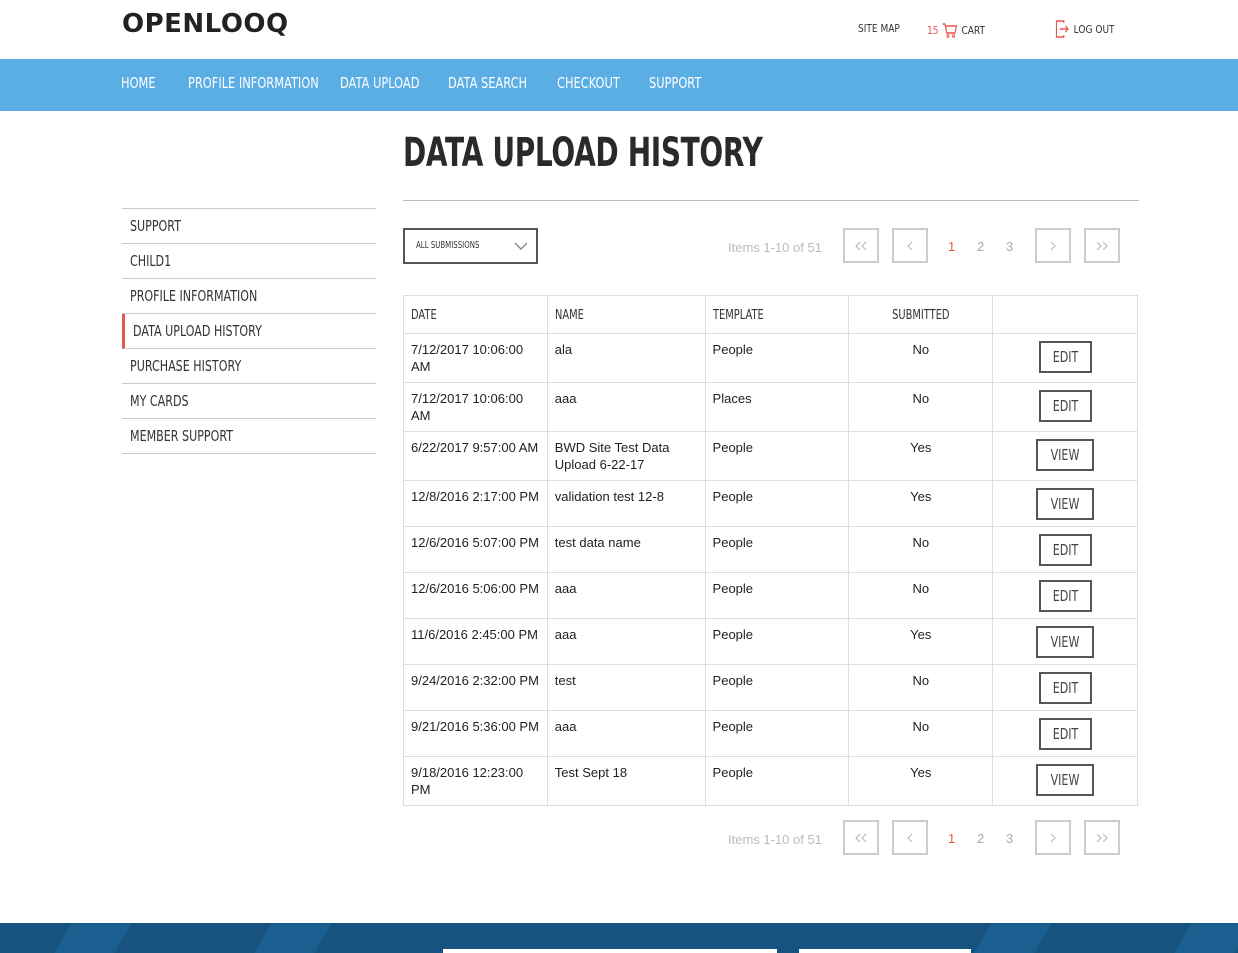 The image size is (1238, 953). Describe the element at coordinates (775, 839) in the screenshot. I see `items-count-label: Items 1-10 of 51` at that location.